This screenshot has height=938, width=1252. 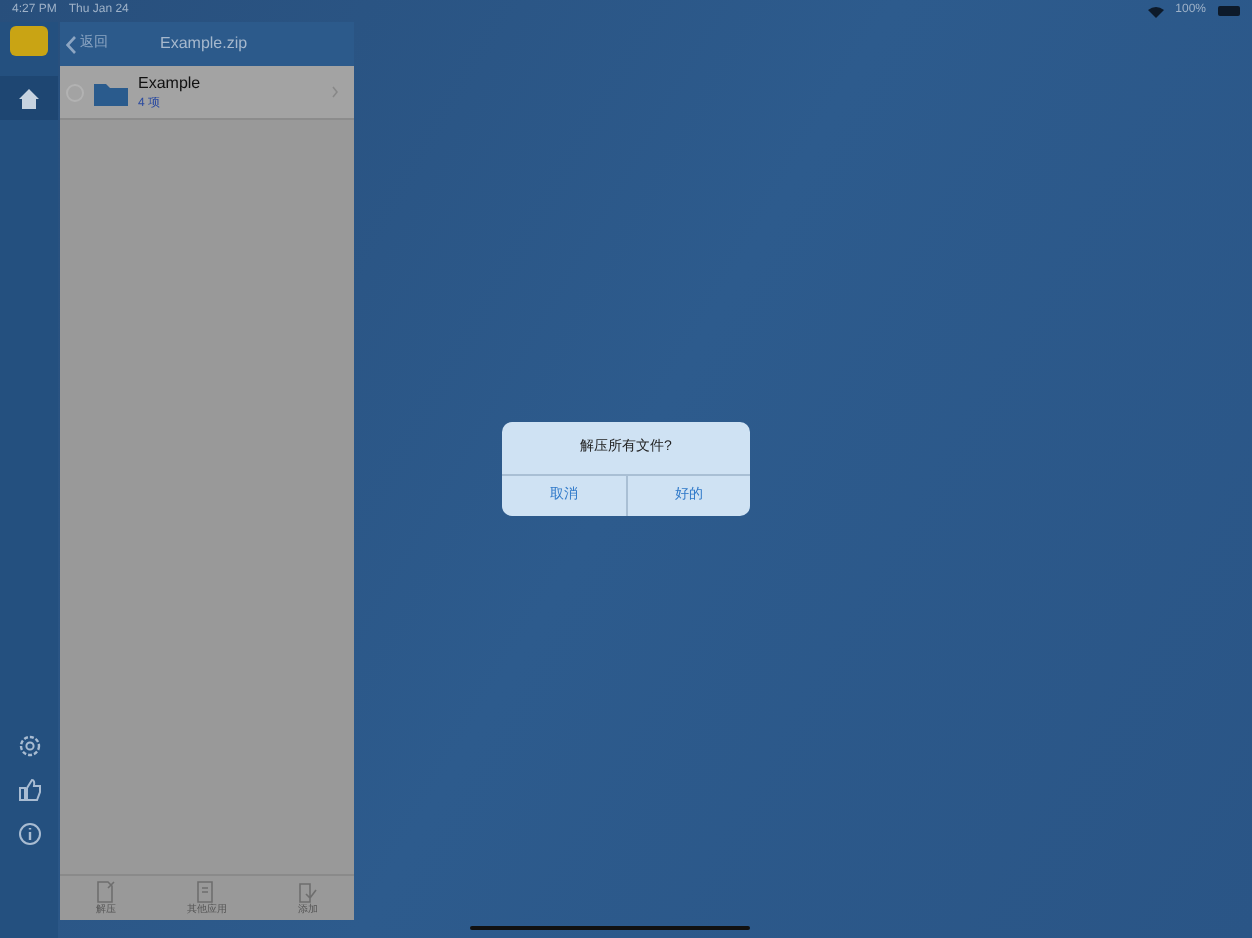 I want to click on wifi-icon, so click(x=1155, y=11).